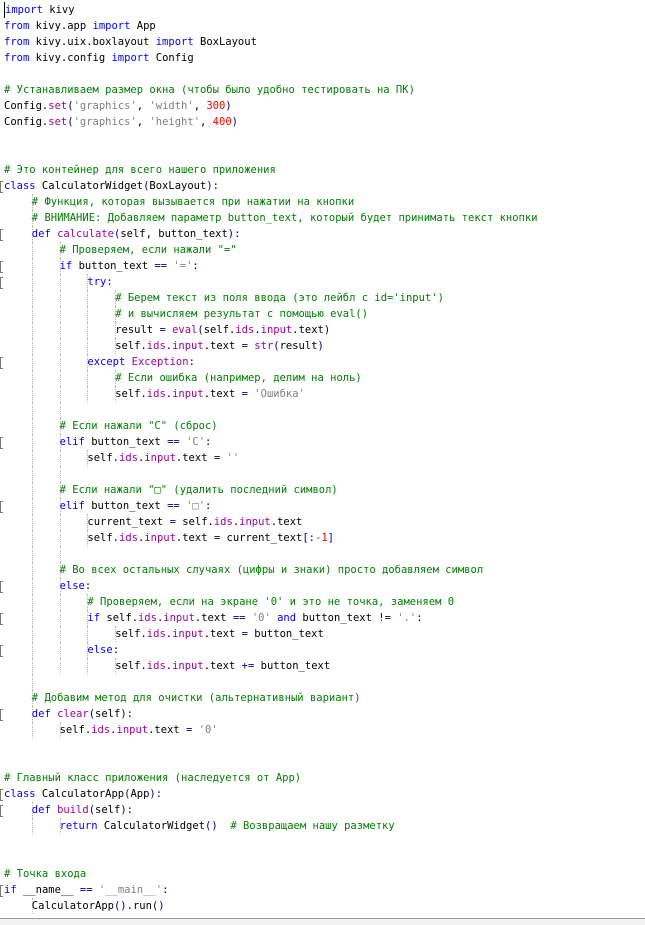  Describe the element at coordinates (216, 106) in the screenshot. I see `code-token: 300` at that location.